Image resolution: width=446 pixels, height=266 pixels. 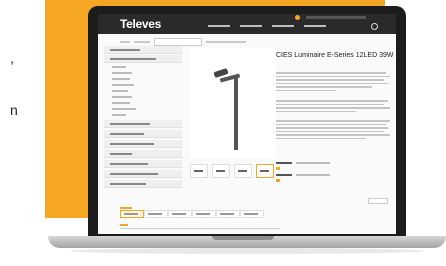 I want to click on laptop-shadow, so click(x=247, y=251).